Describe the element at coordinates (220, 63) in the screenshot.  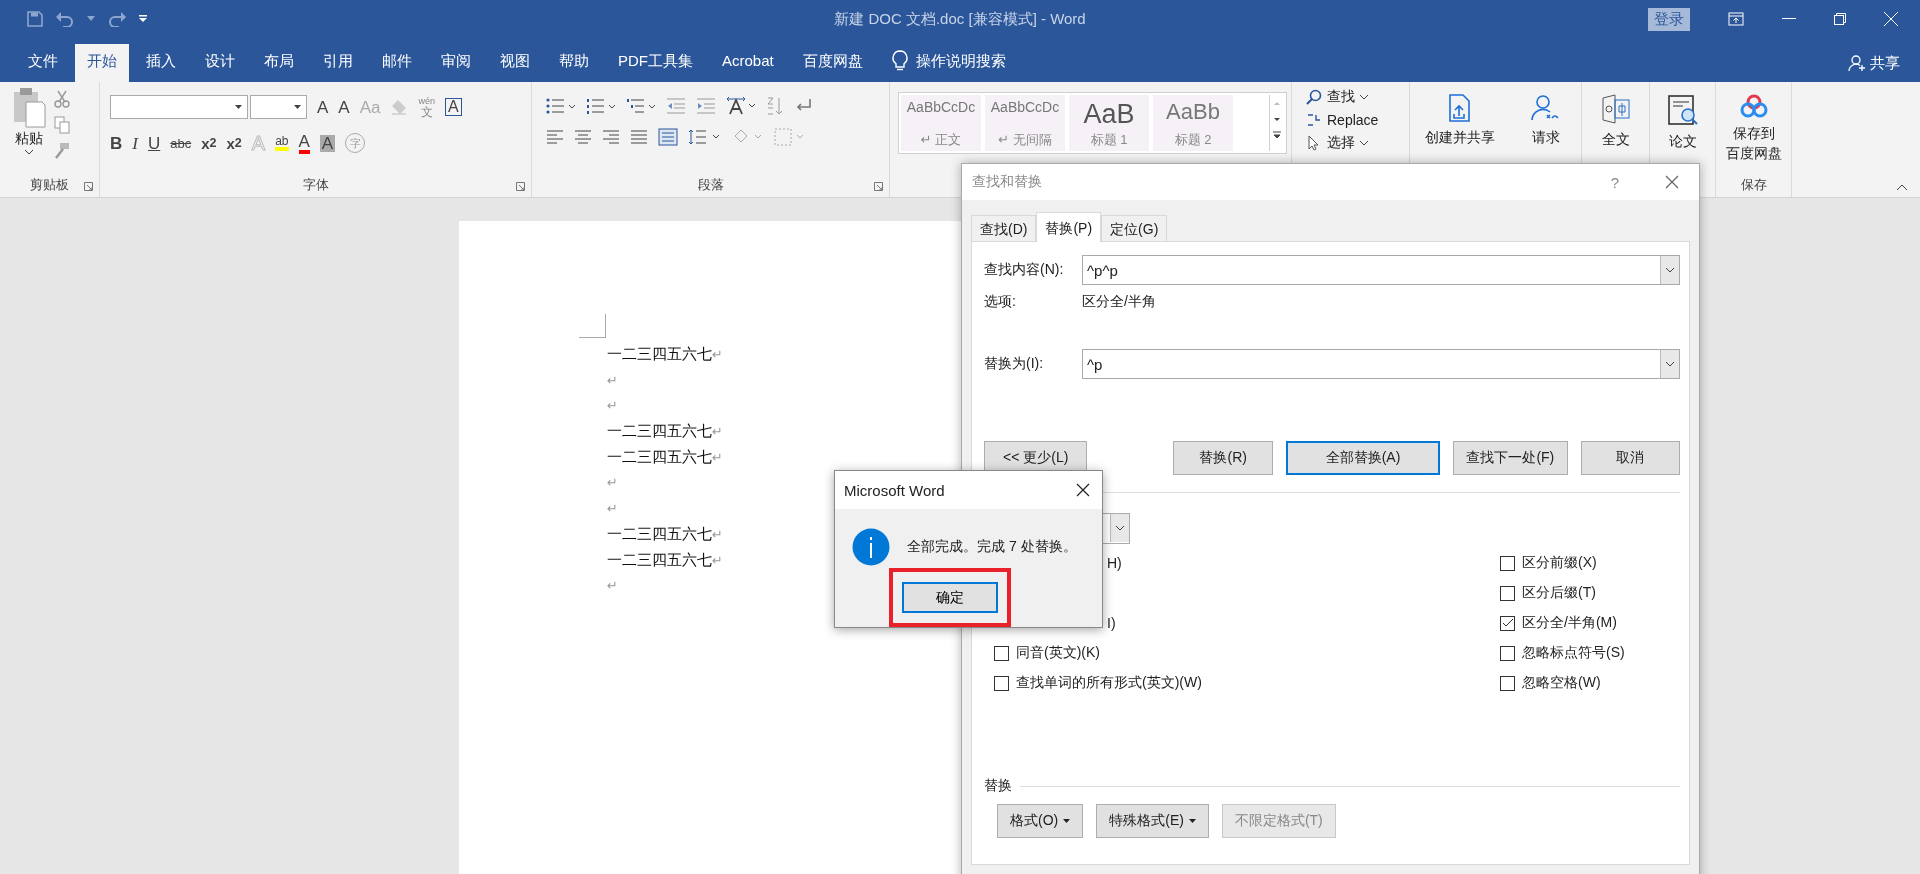
I see `ribbon-tab: 设计` at that location.